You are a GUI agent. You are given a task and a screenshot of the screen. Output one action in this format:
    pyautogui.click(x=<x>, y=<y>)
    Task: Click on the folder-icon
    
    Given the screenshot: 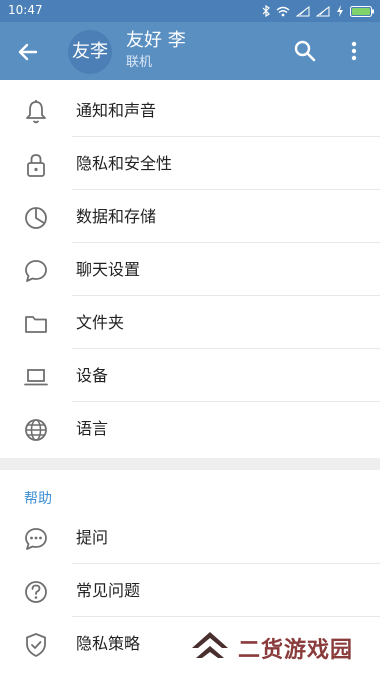 What is the action you would take?
    pyautogui.click(x=36, y=324)
    